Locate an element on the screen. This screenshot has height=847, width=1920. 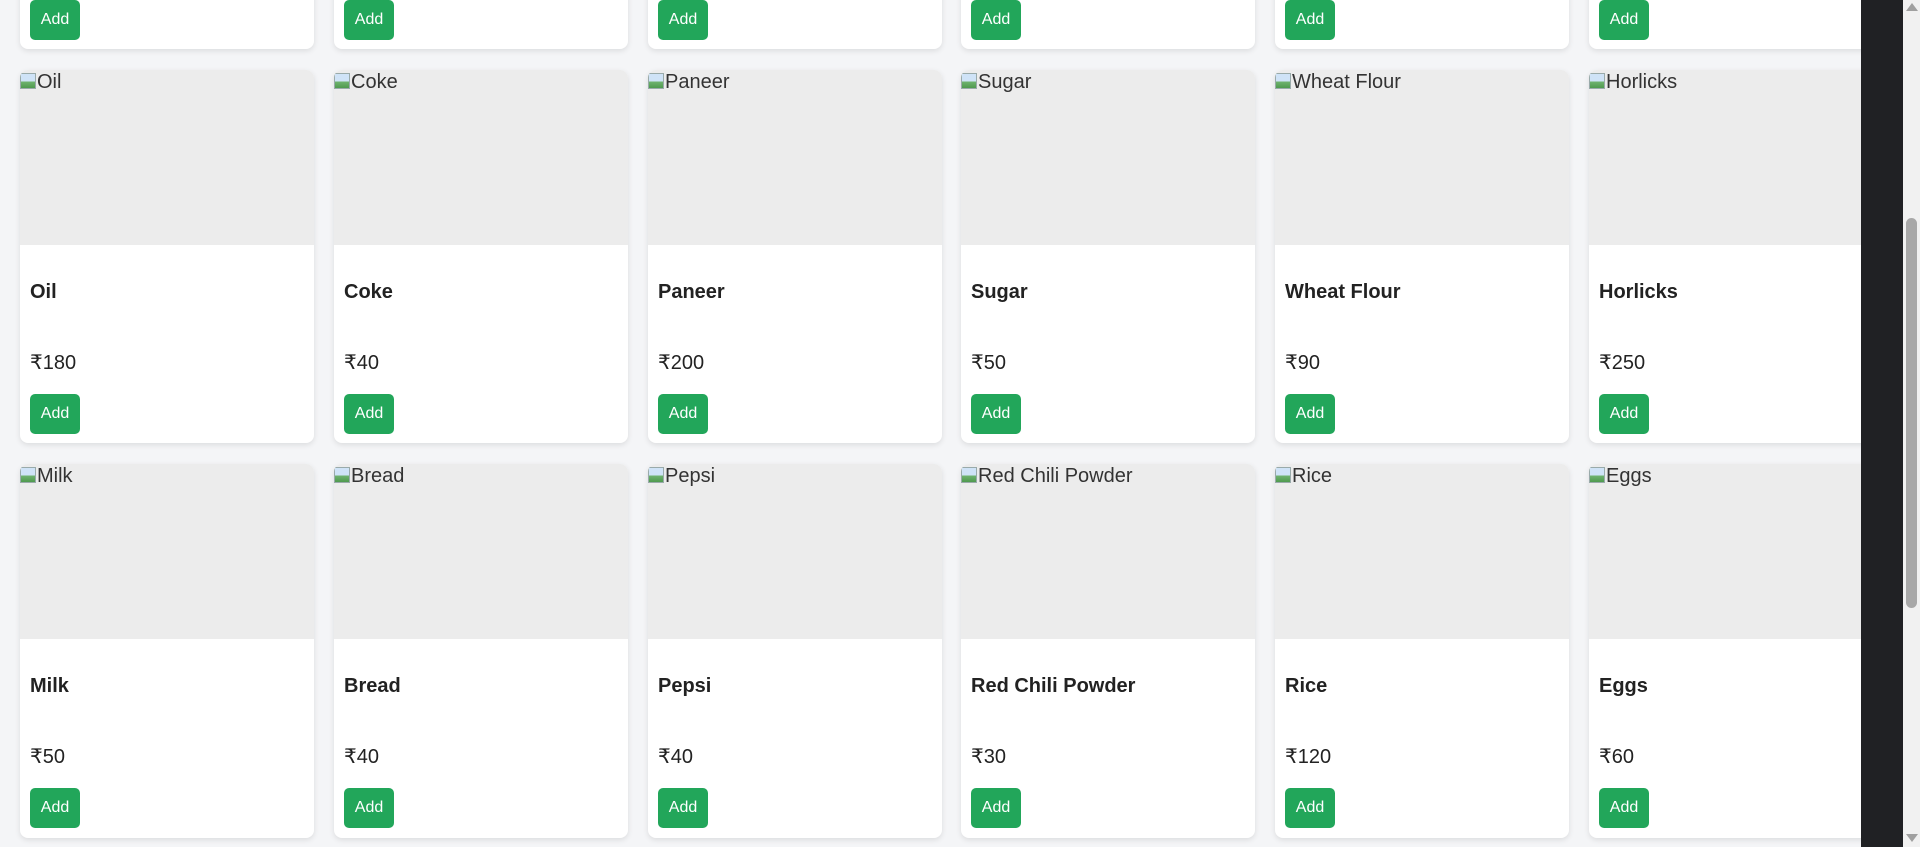
product-image: Milk is located at coordinates (167, 551).